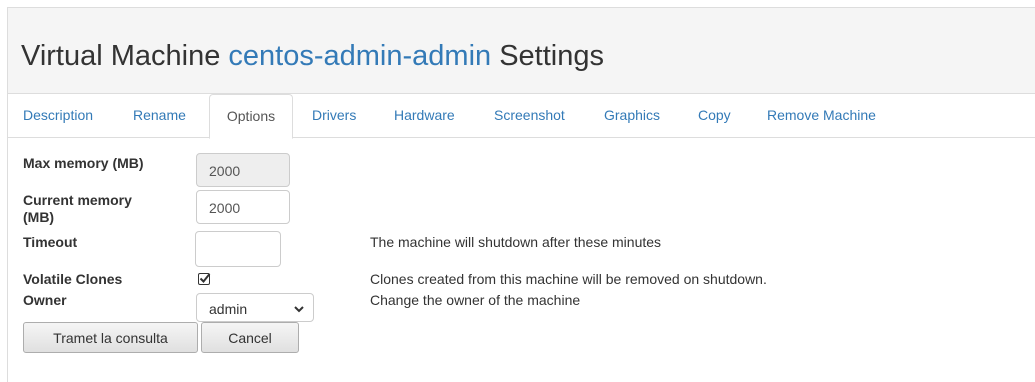 The image size is (1035, 382). What do you see at coordinates (45, 300) in the screenshot?
I see `owner-label: Owner` at bounding box center [45, 300].